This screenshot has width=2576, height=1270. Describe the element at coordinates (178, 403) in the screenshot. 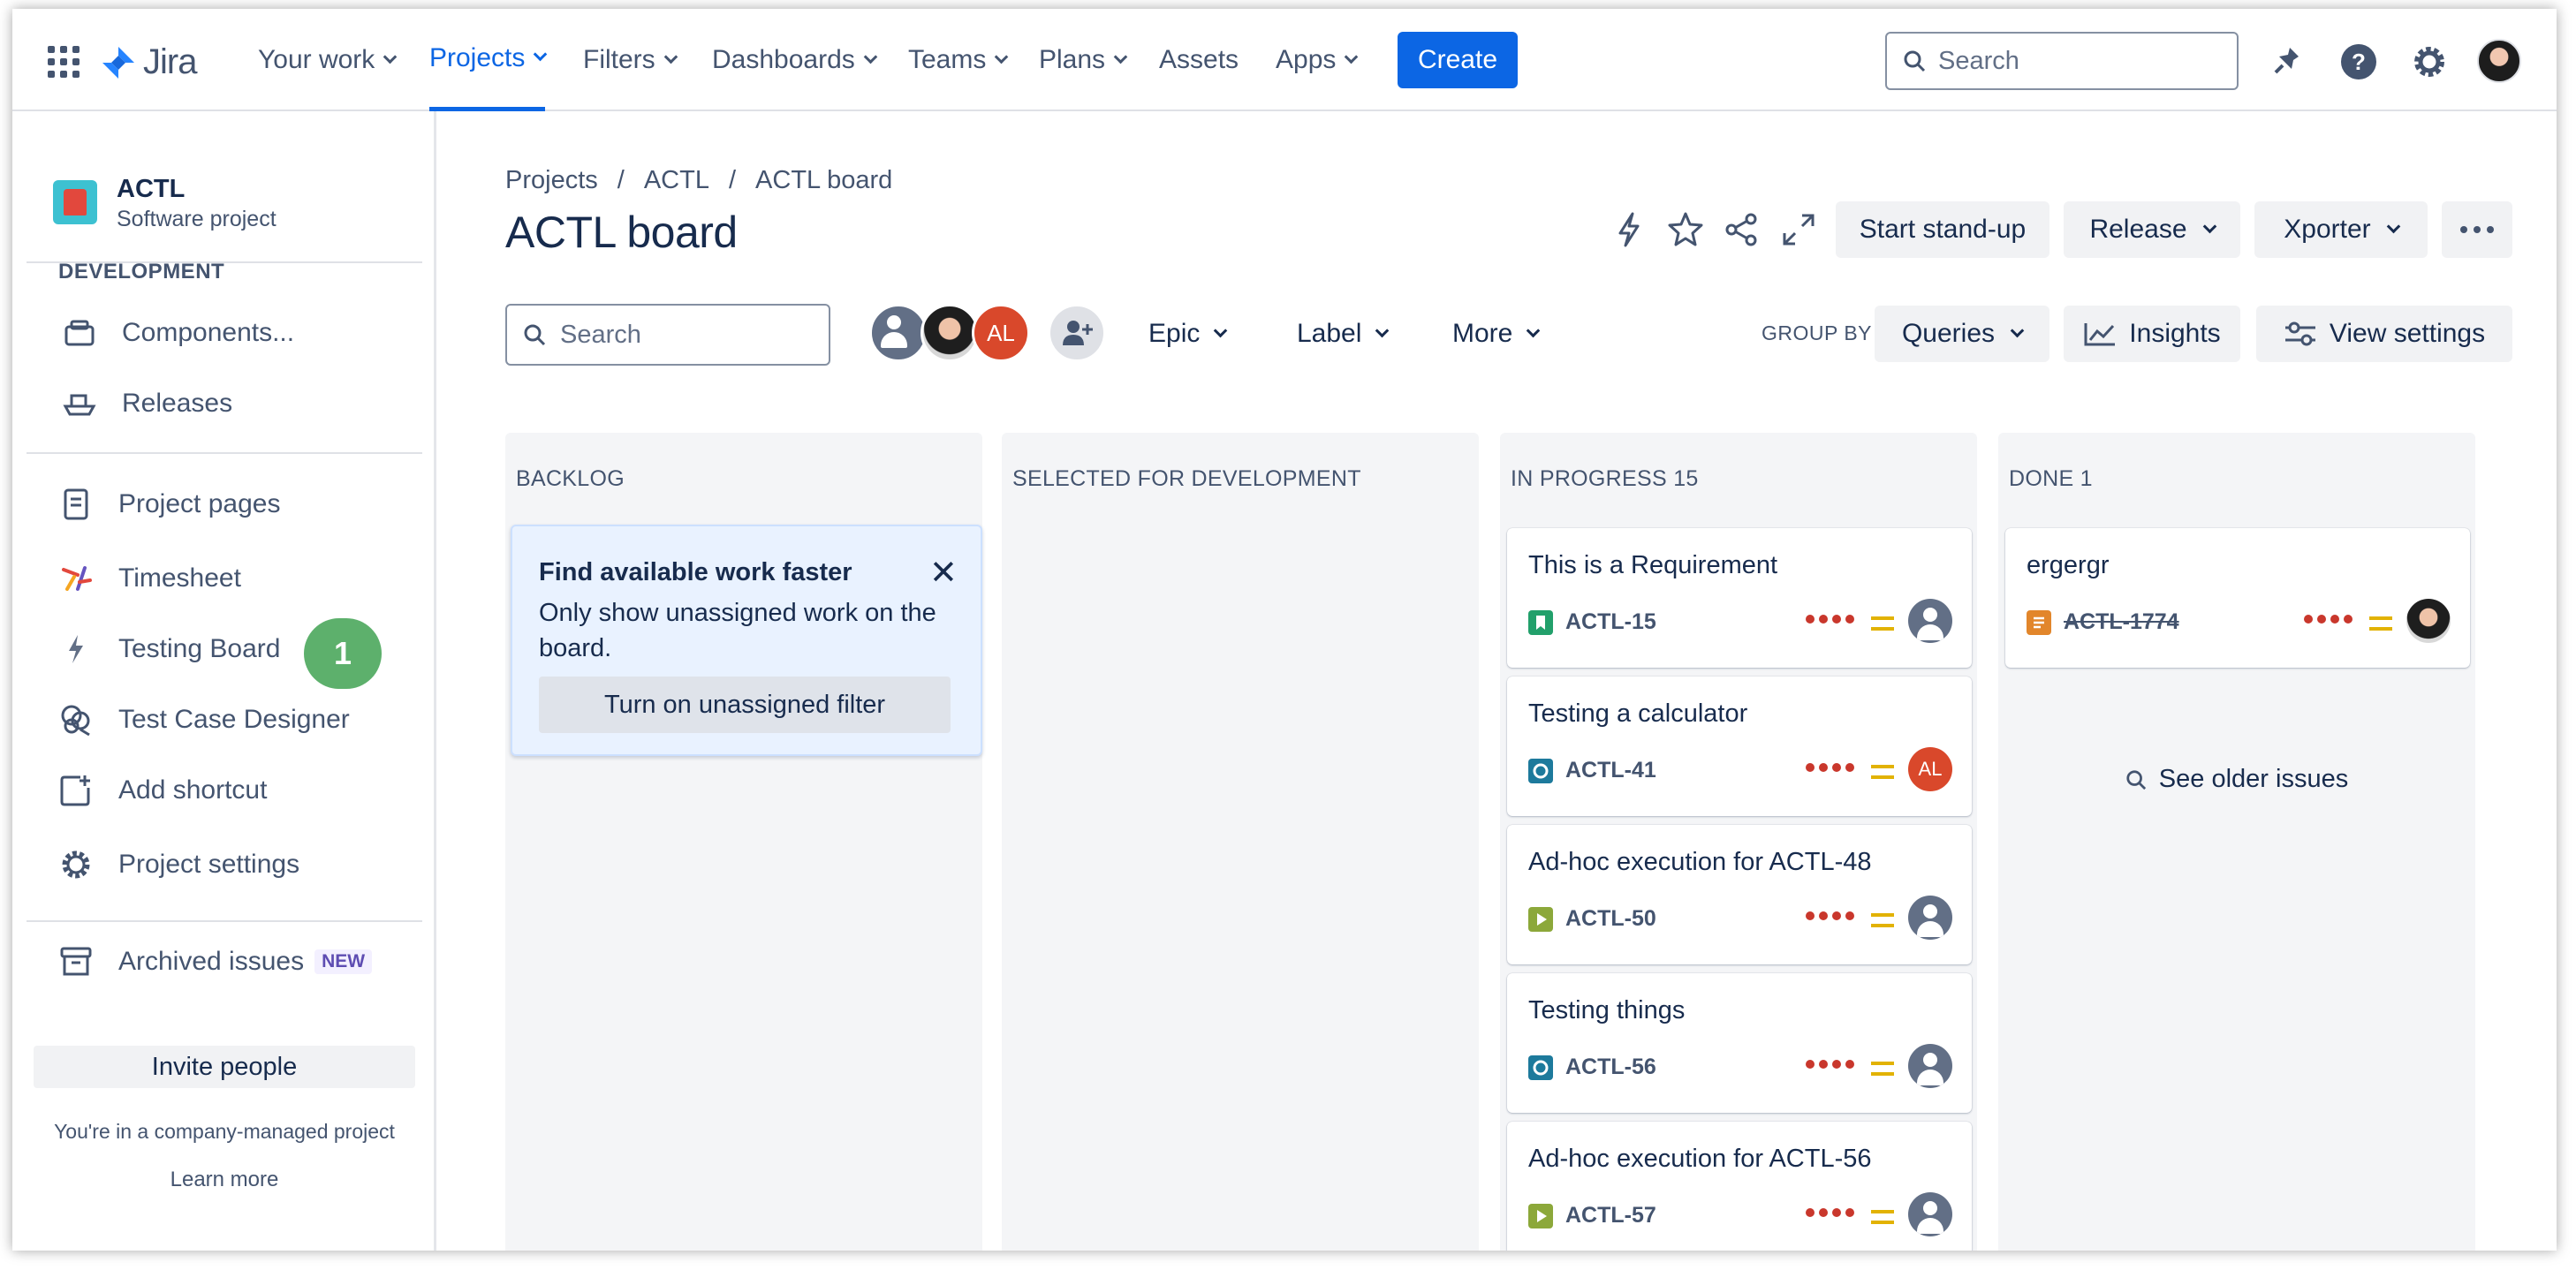

I see `sidebar-item-label: Releases` at that location.